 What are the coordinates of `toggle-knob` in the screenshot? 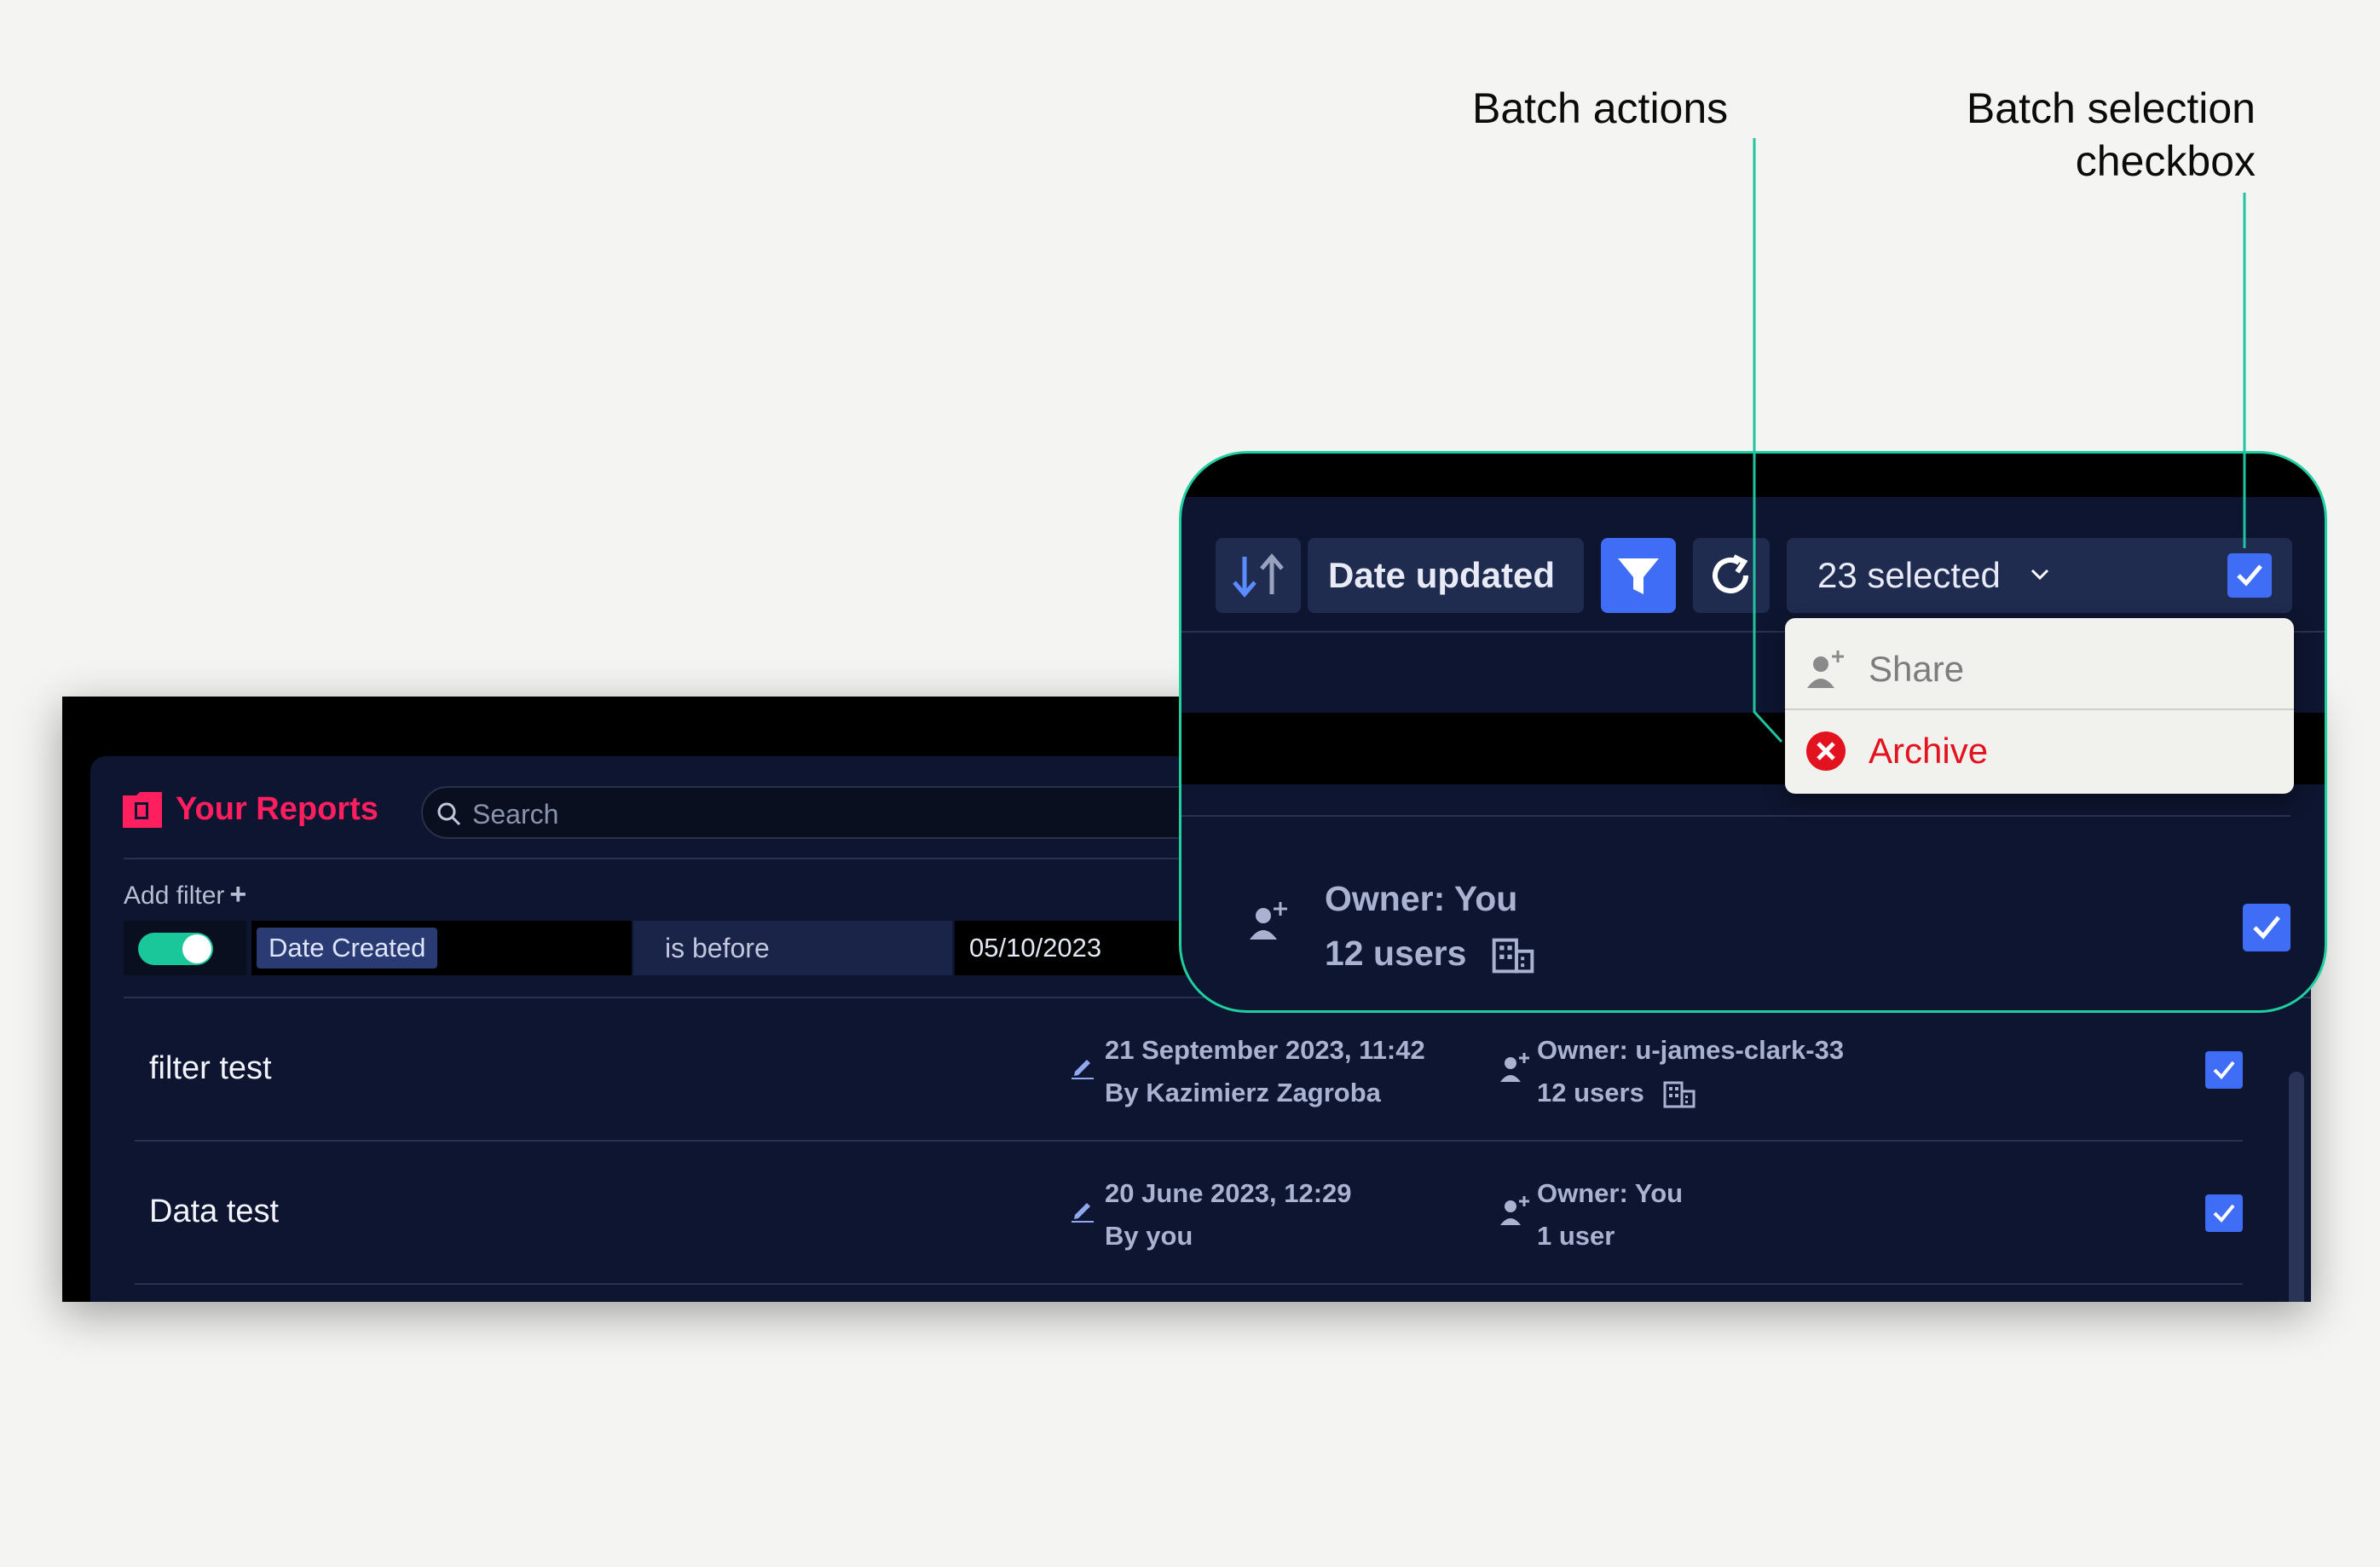 It's located at (196, 948).